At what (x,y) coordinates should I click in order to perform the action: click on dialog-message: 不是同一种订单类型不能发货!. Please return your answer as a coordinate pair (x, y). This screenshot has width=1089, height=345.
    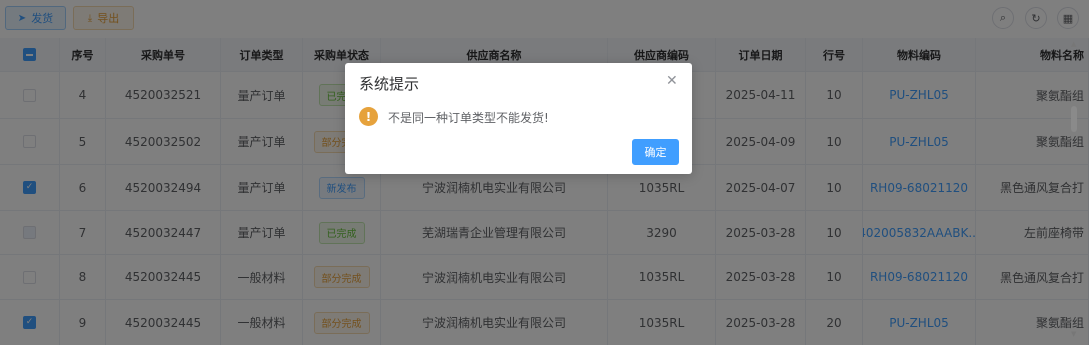
    Looking at the image, I should click on (468, 118).